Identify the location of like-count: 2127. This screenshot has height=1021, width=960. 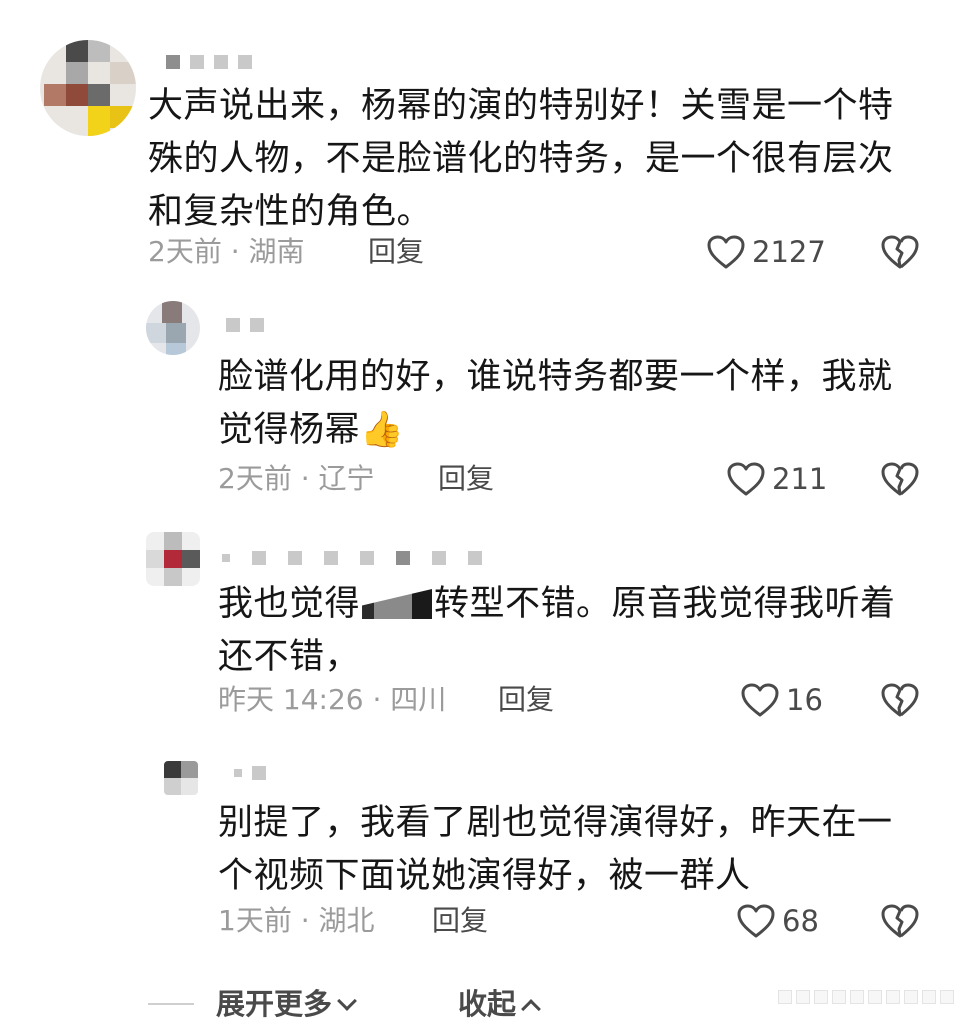
(789, 252).